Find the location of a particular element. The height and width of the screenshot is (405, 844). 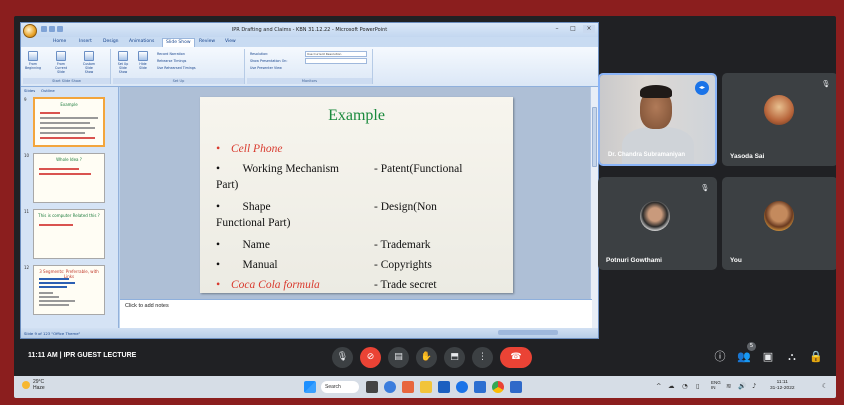

avatar is located at coordinates (655, 216).